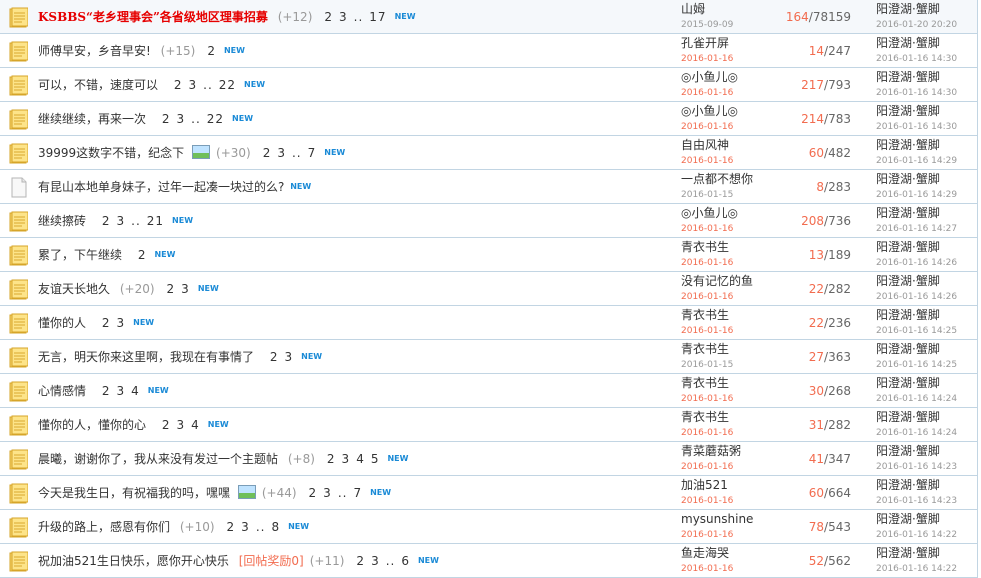 Image resolution: width=981 pixels, height=578 pixels. Describe the element at coordinates (726, 179) in the screenshot. I see `author-link: 一点都不想你` at that location.